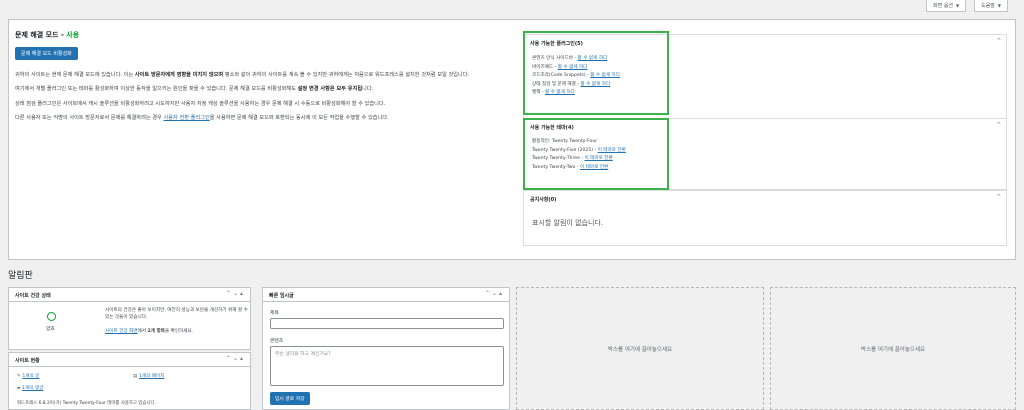 This screenshot has width=1024, height=410. Describe the element at coordinates (41, 35) in the screenshot. I see `troubleshooting-title-text: 문제 해결 모드 -` at that location.